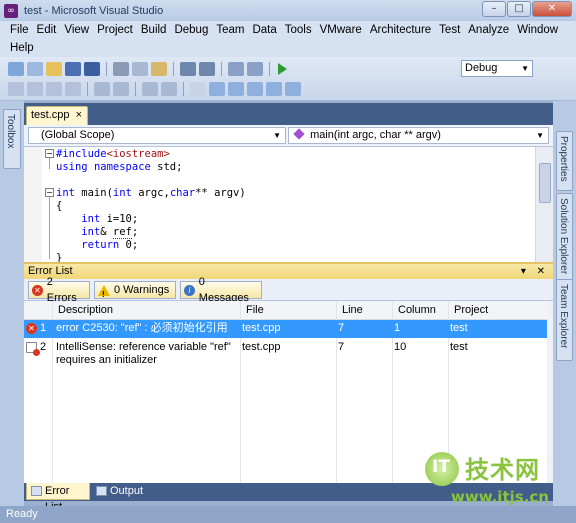 The image size is (576, 523). What do you see at coordinates (121, 89) in the screenshot?
I see `increase-indent-icon` at bounding box center [121, 89].